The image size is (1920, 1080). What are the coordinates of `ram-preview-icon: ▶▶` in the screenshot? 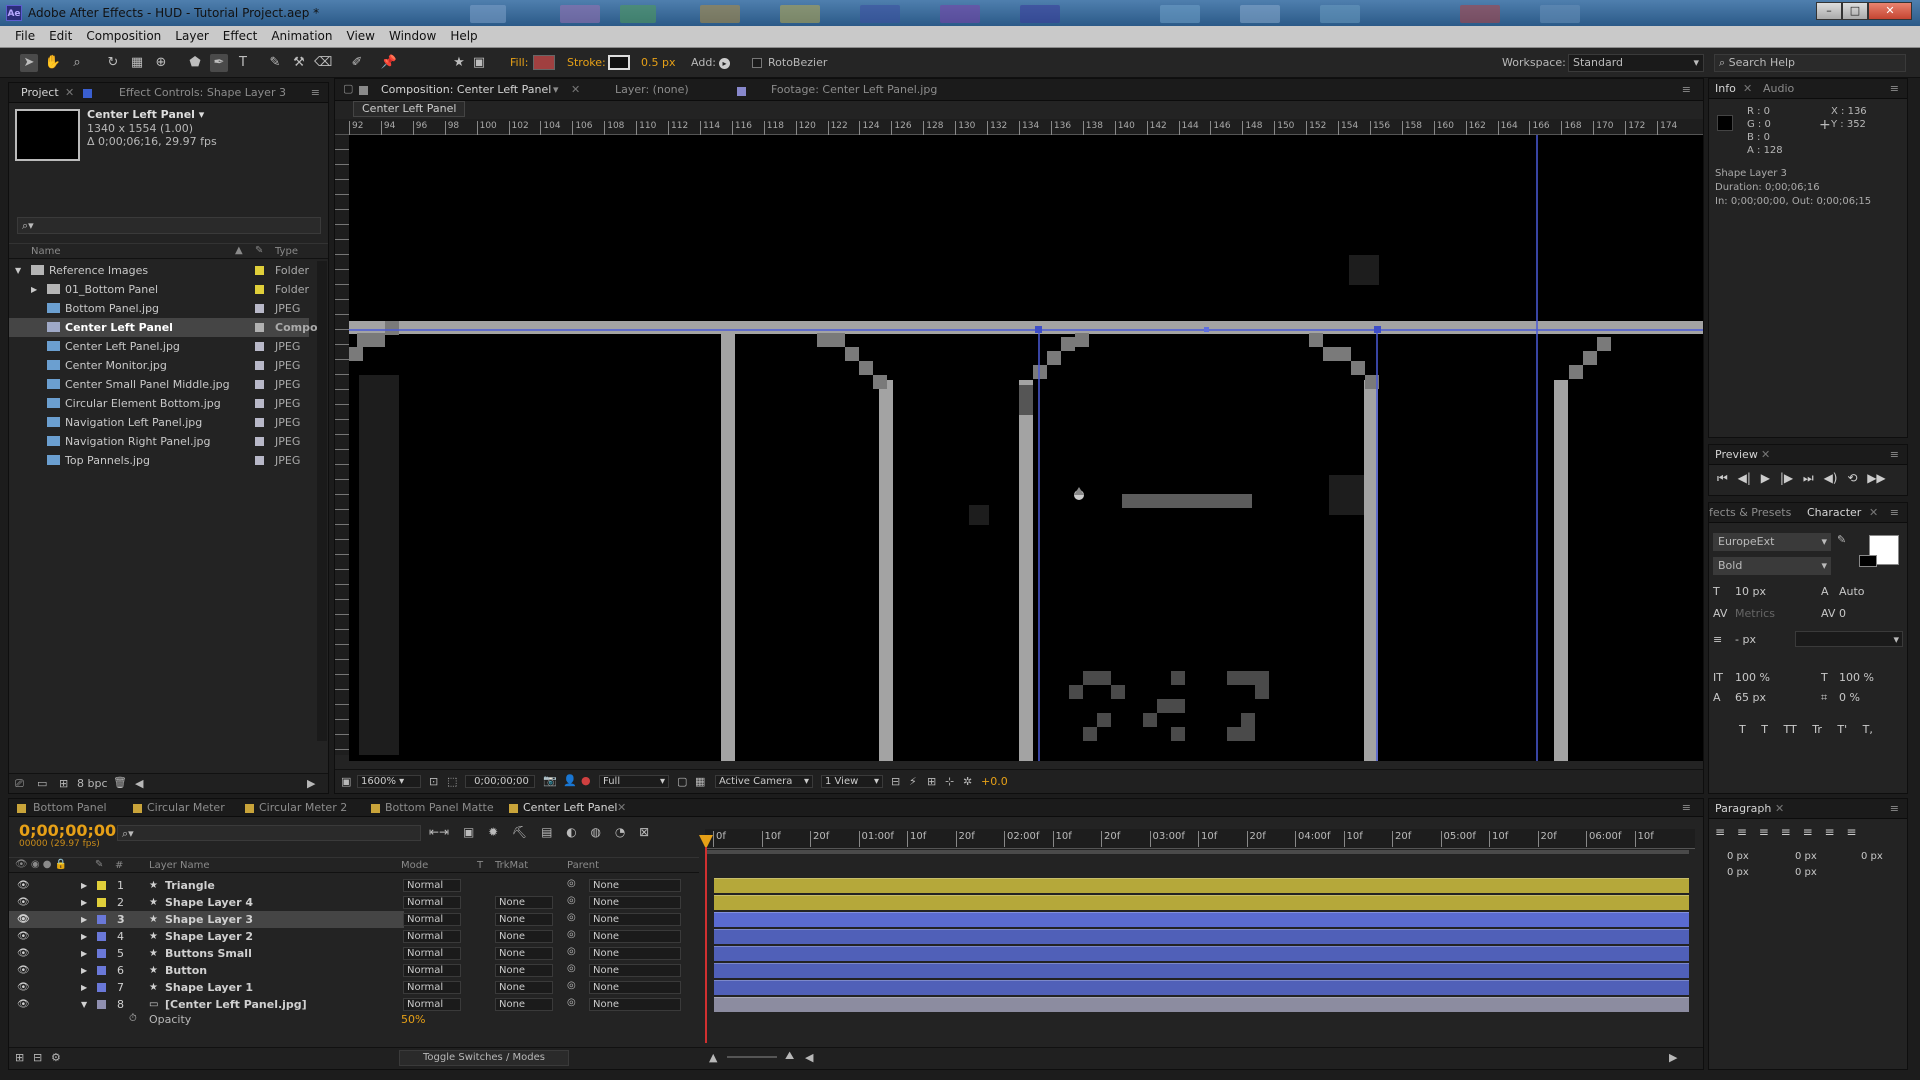 It's located at (1876, 478).